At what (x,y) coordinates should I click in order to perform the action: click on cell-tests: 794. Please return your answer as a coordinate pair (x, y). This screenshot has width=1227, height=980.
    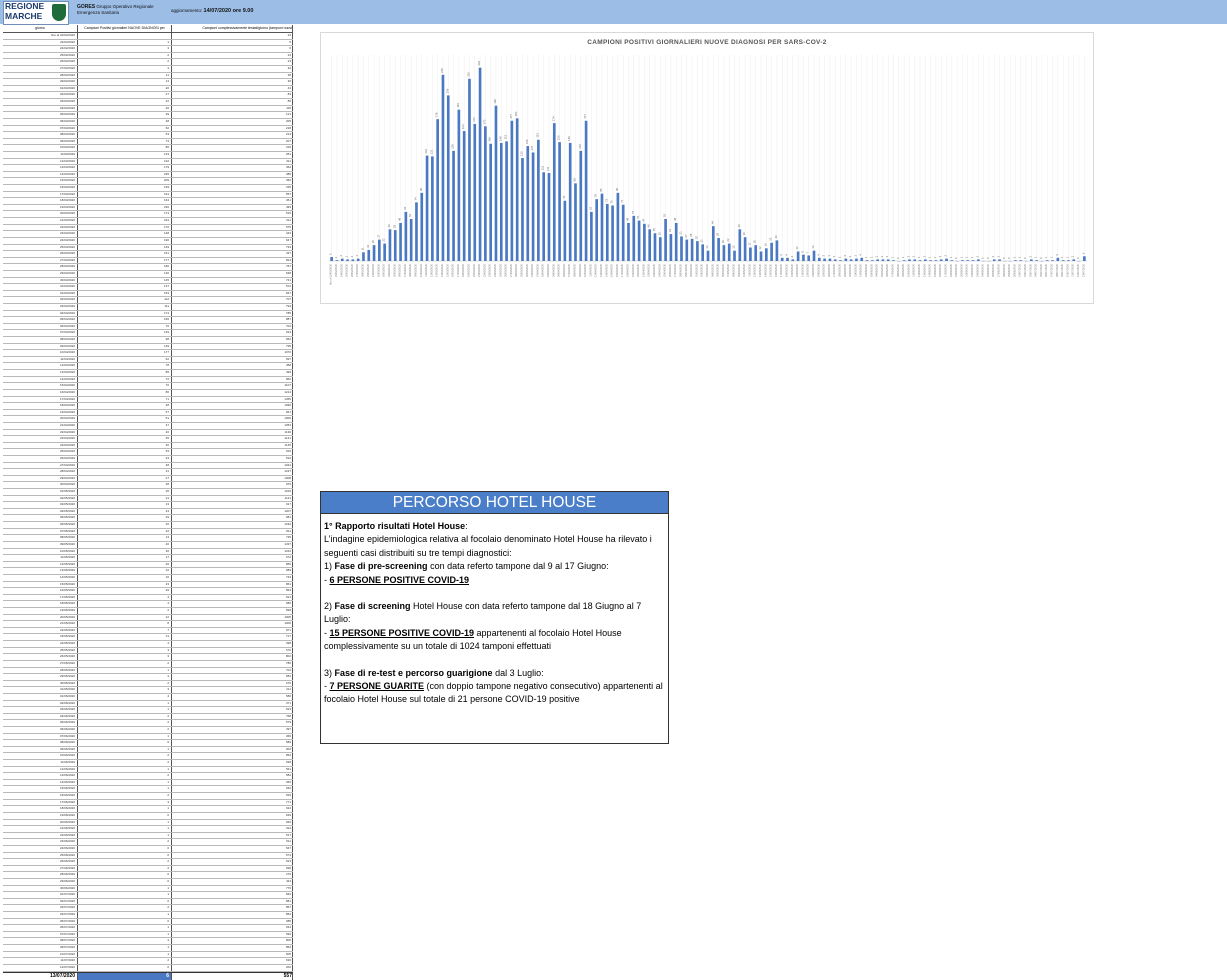
    Looking at the image, I should click on (231, 306).